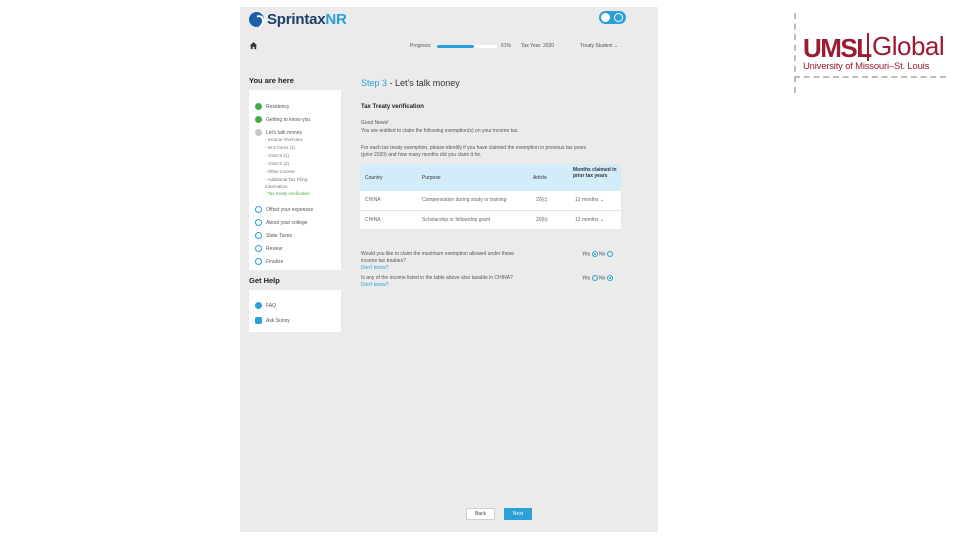  What do you see at coordinates (295, 311) in the screenshot?
I see `help-card: FAQ Ask Sunny` at bounding box center [295, 311].